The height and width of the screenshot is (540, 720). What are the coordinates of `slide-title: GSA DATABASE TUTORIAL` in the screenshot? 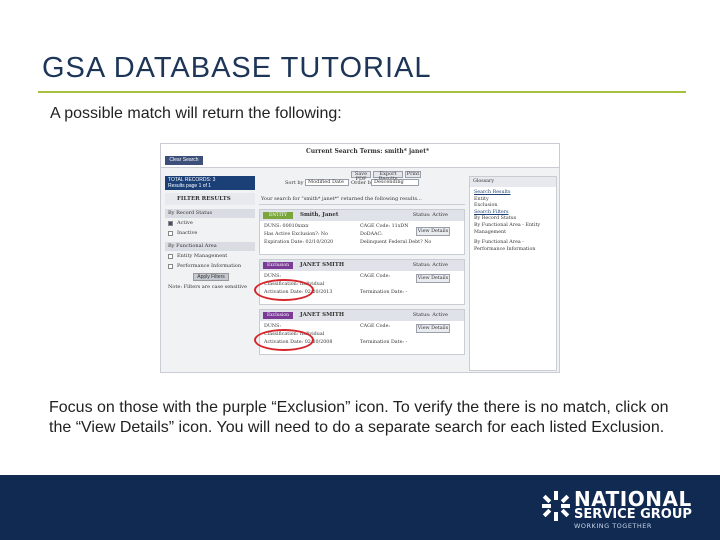 It's located at (237, 68).